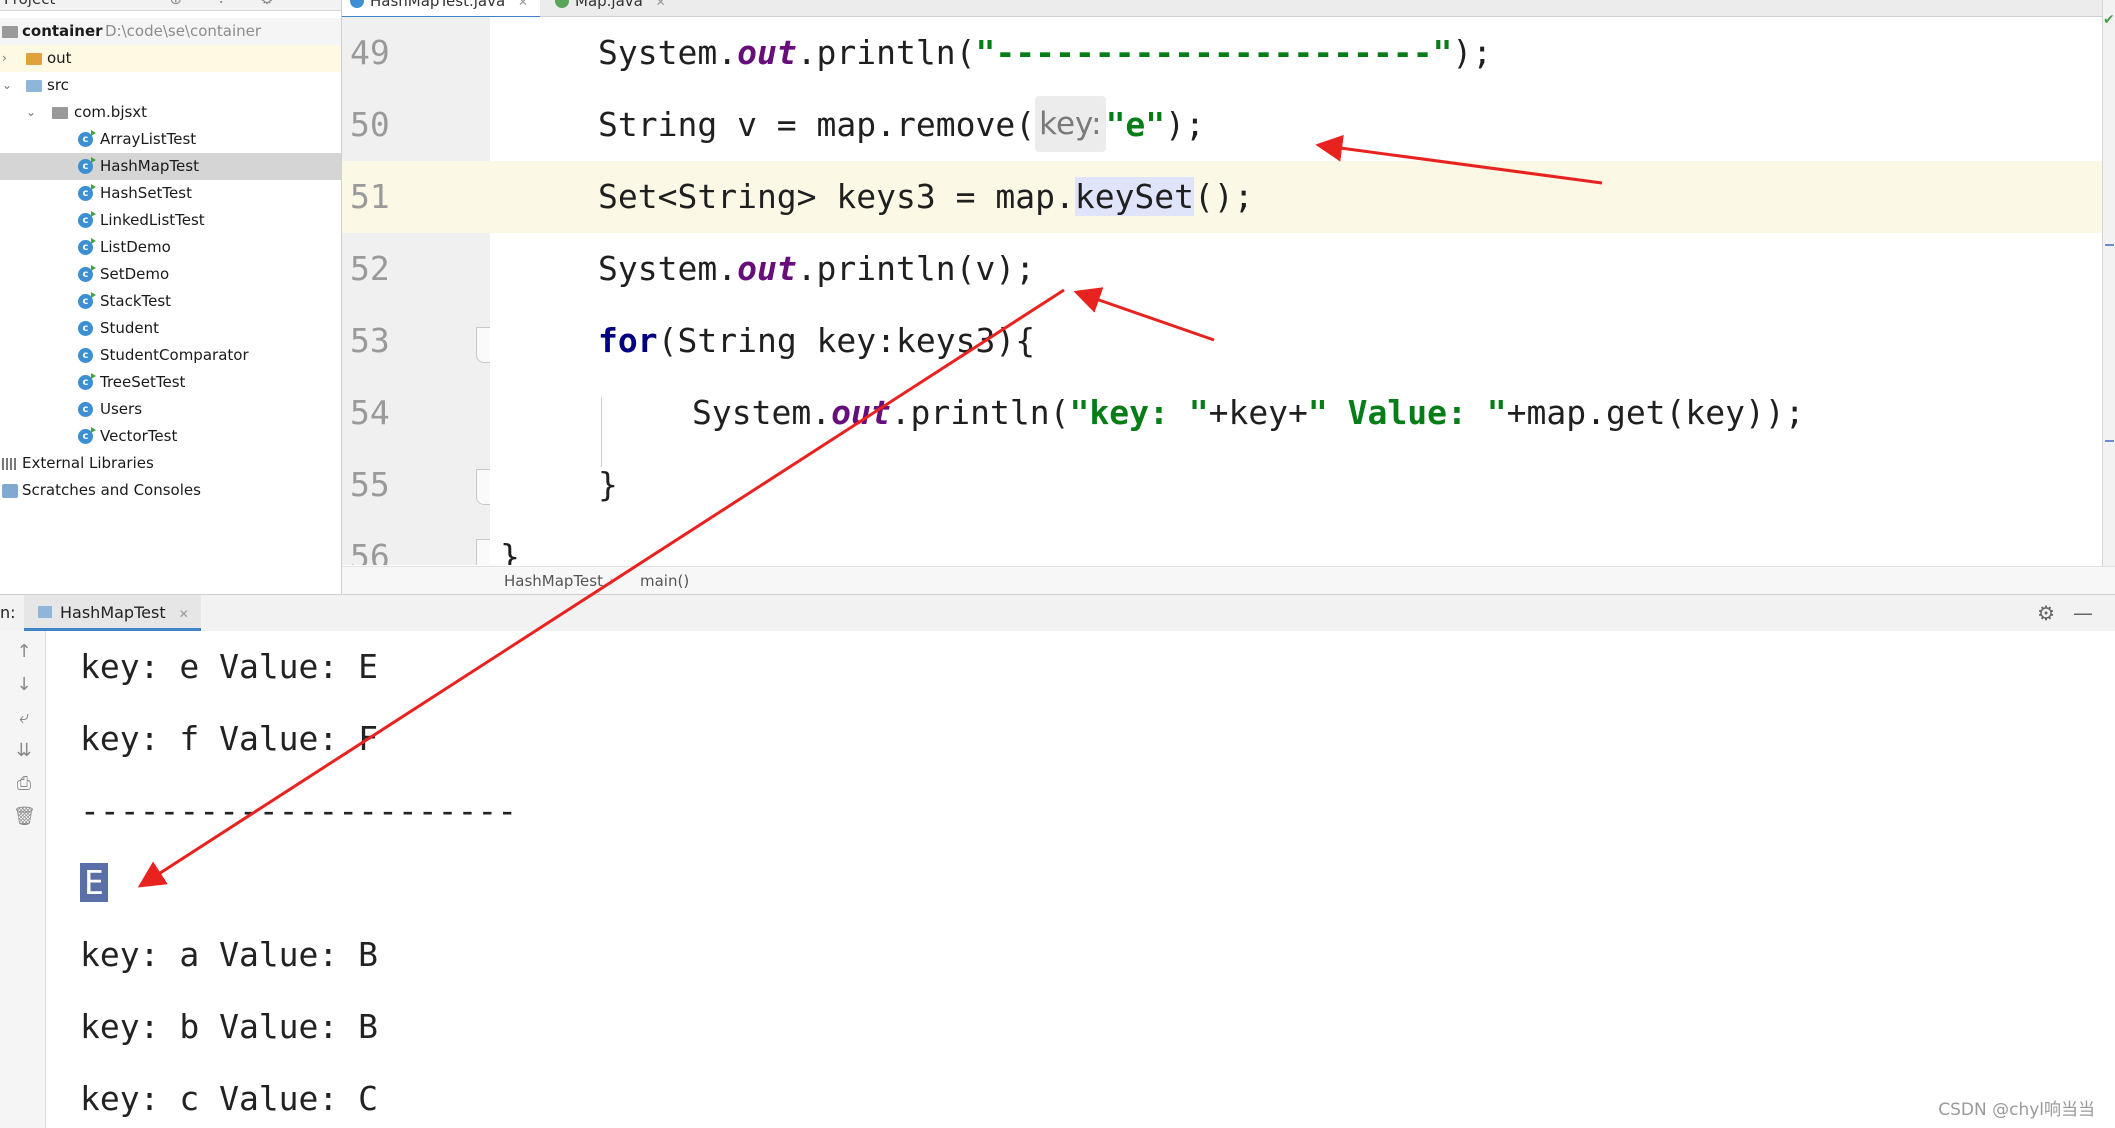 This screenshot has height=1128, width=2115. What do you see at coordinates (170, 463) in the screenshot?
I see `tree-item-external-libraries: External Libraries` at bounding box center [170, 463].